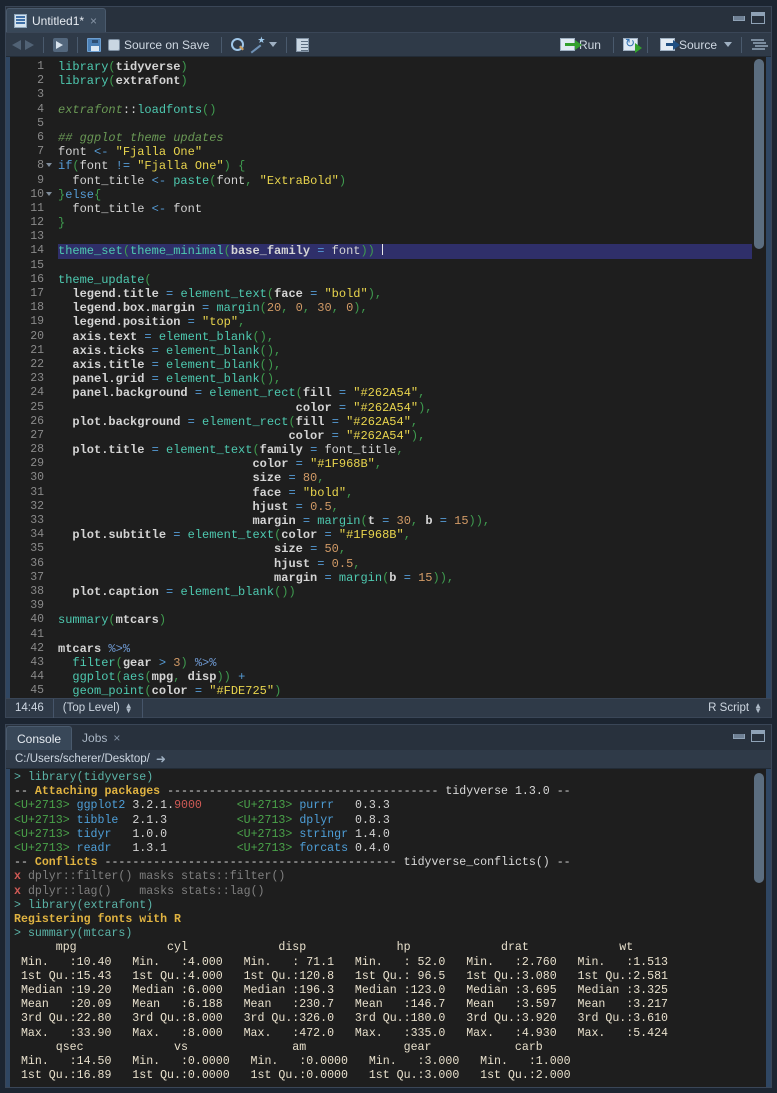 The height and width of the screenshot is (1093, 777). What do you see at coordinates (405, 67) in the screenshot?
I see `code-line: library(tidyverse)` at bounding box center [405, 67].